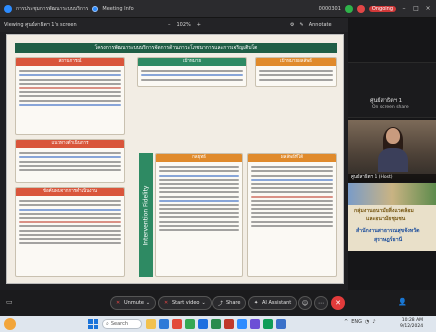  I want to click on zoom-in-icon: +, so click(199, 25).